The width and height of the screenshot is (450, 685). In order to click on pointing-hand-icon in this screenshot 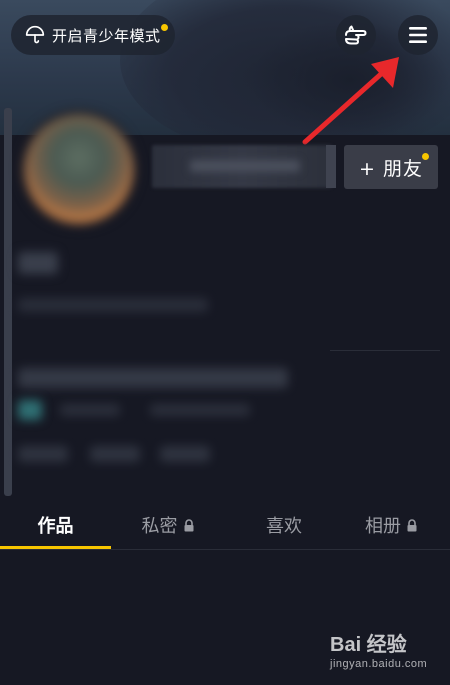, I will do `click(356, 35)`.